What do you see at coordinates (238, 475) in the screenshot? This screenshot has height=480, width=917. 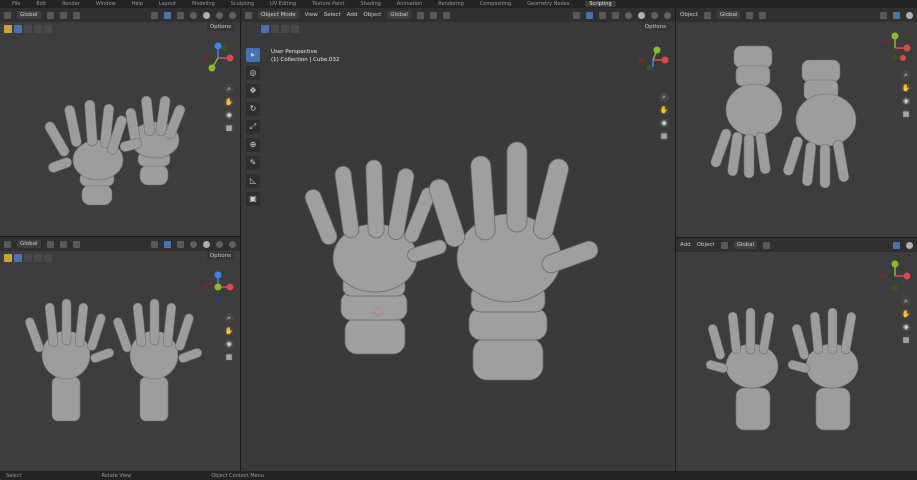 I see `status-context-menu: Object Context Menu` at bounding box center [238, 475].